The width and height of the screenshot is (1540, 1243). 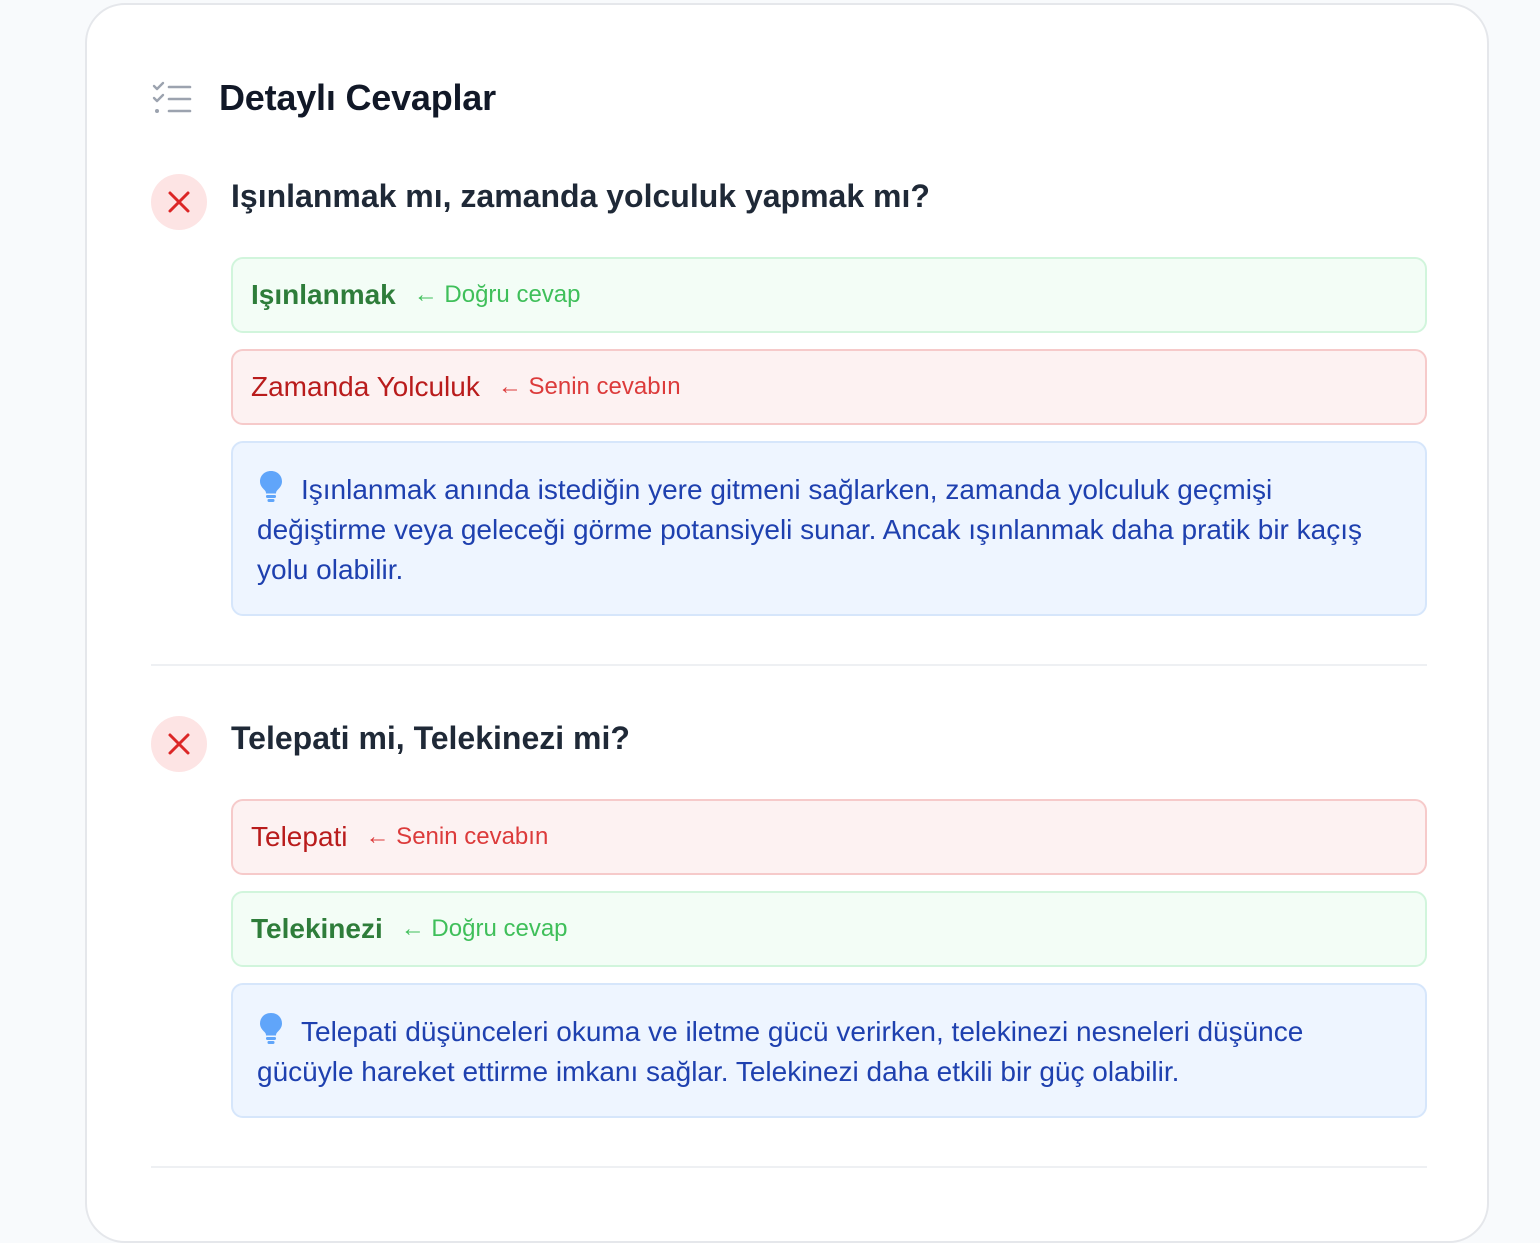 I want to click on answer-option-correct: Telekinezi ← Doğru cevap, so click(x=829, y=929).